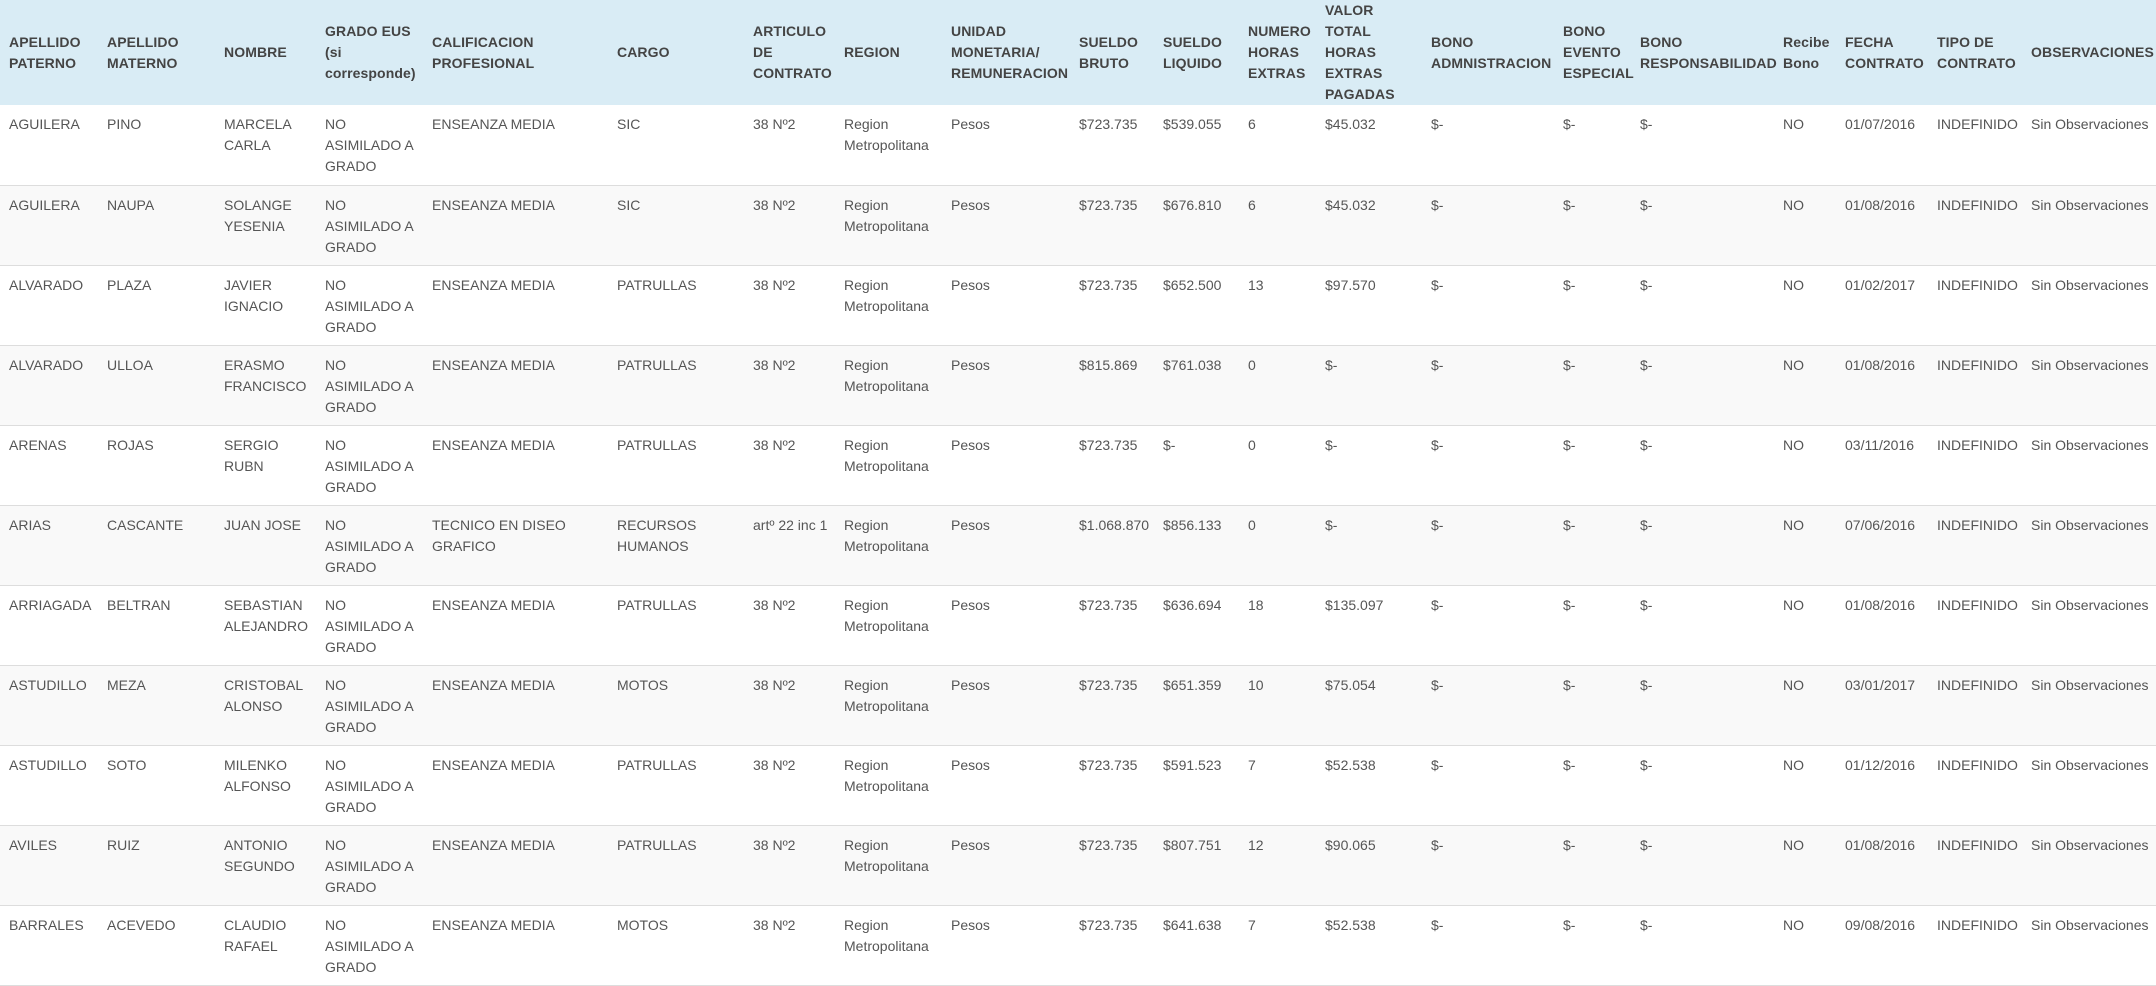  What do you see at coordinates (1882, 52) in the screenshot?
I see `column-header: FECHA CONTRATO` at bounding box center [1882, 52].